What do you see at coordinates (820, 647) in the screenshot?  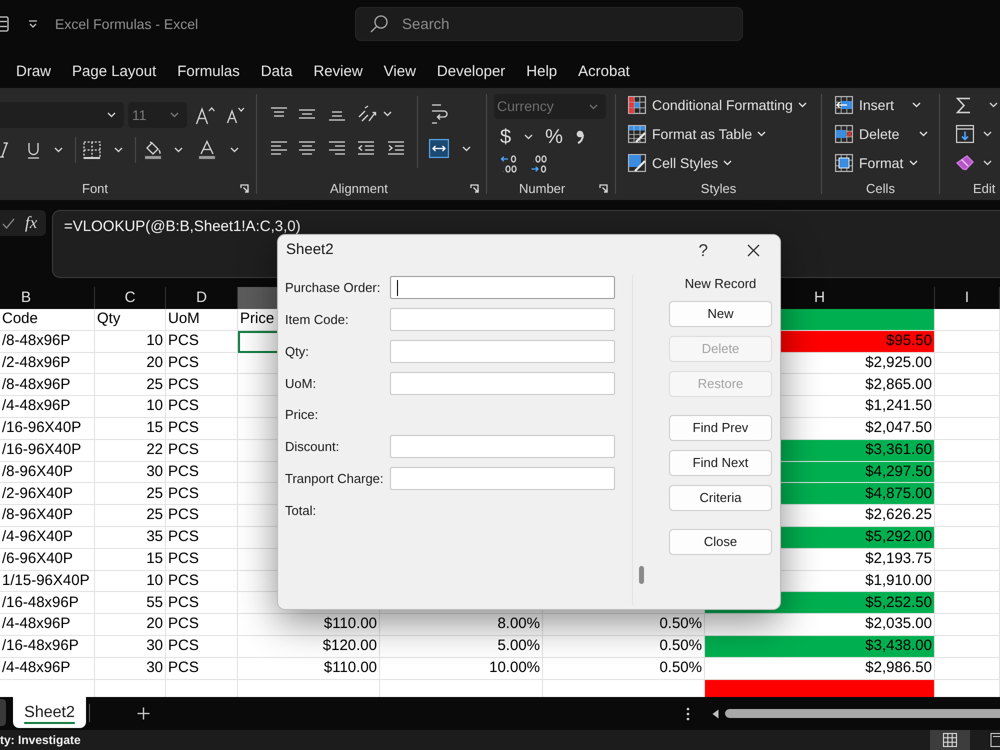 I see `table-cell: $3,438.00` at bounding box center [820, 647].